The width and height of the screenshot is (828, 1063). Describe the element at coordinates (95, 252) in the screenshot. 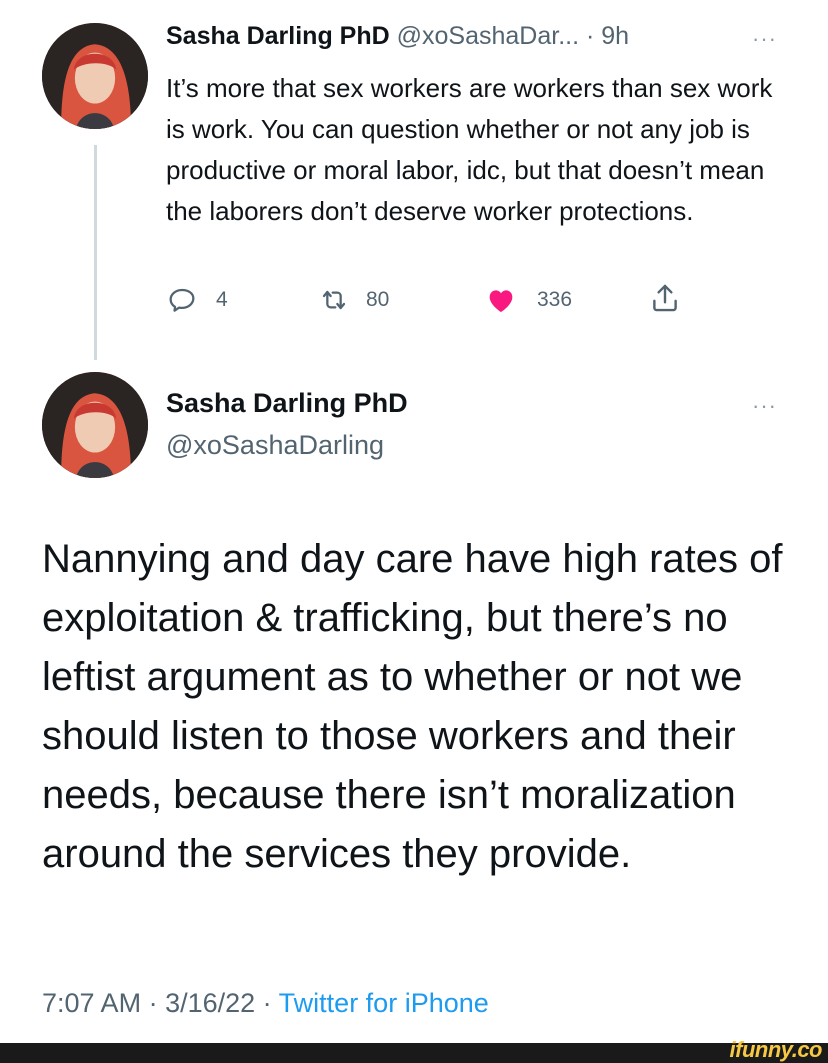

I see `thread-connector` at that location.